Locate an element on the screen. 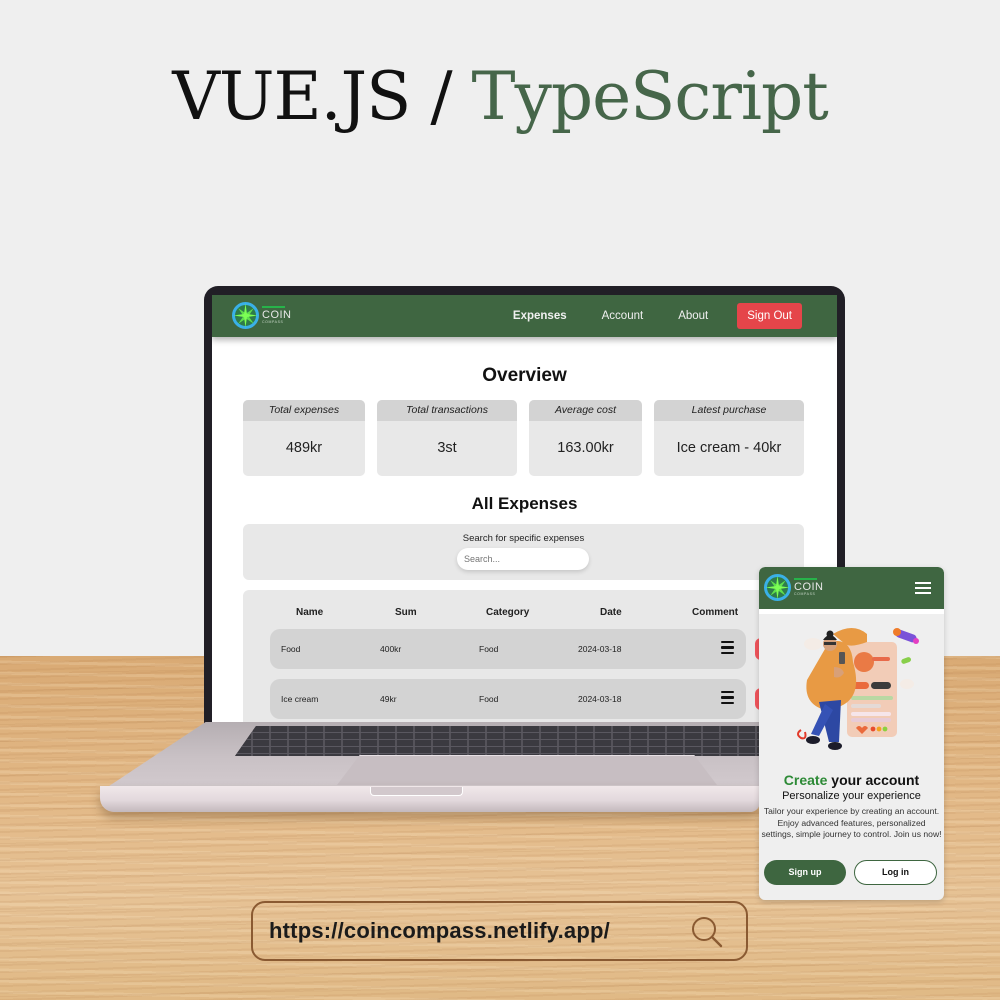  column-header-category: Category is located at coordinates (508, 612).